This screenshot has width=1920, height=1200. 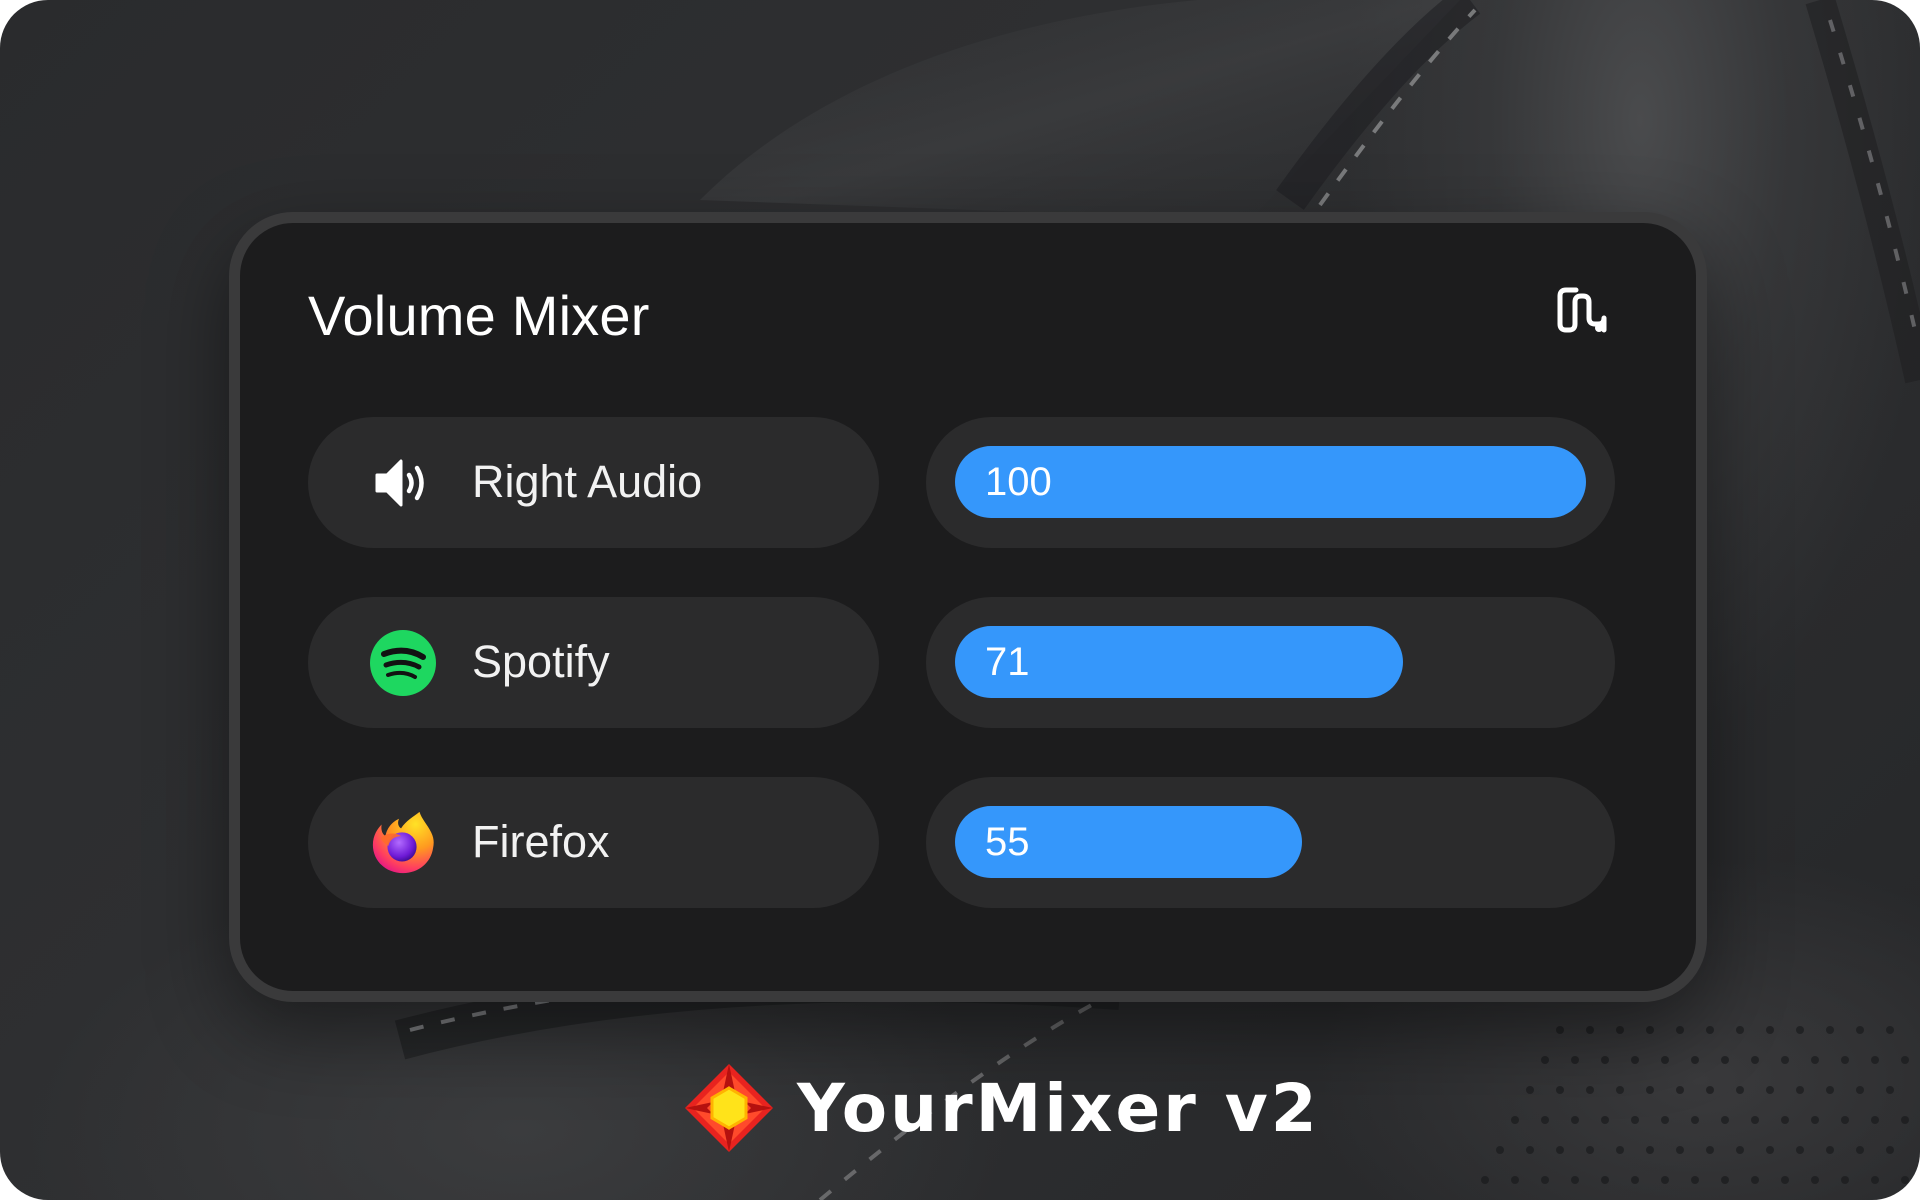 I want to click on volume-slider-right-audio: 100, so click(x=1270, y=482).